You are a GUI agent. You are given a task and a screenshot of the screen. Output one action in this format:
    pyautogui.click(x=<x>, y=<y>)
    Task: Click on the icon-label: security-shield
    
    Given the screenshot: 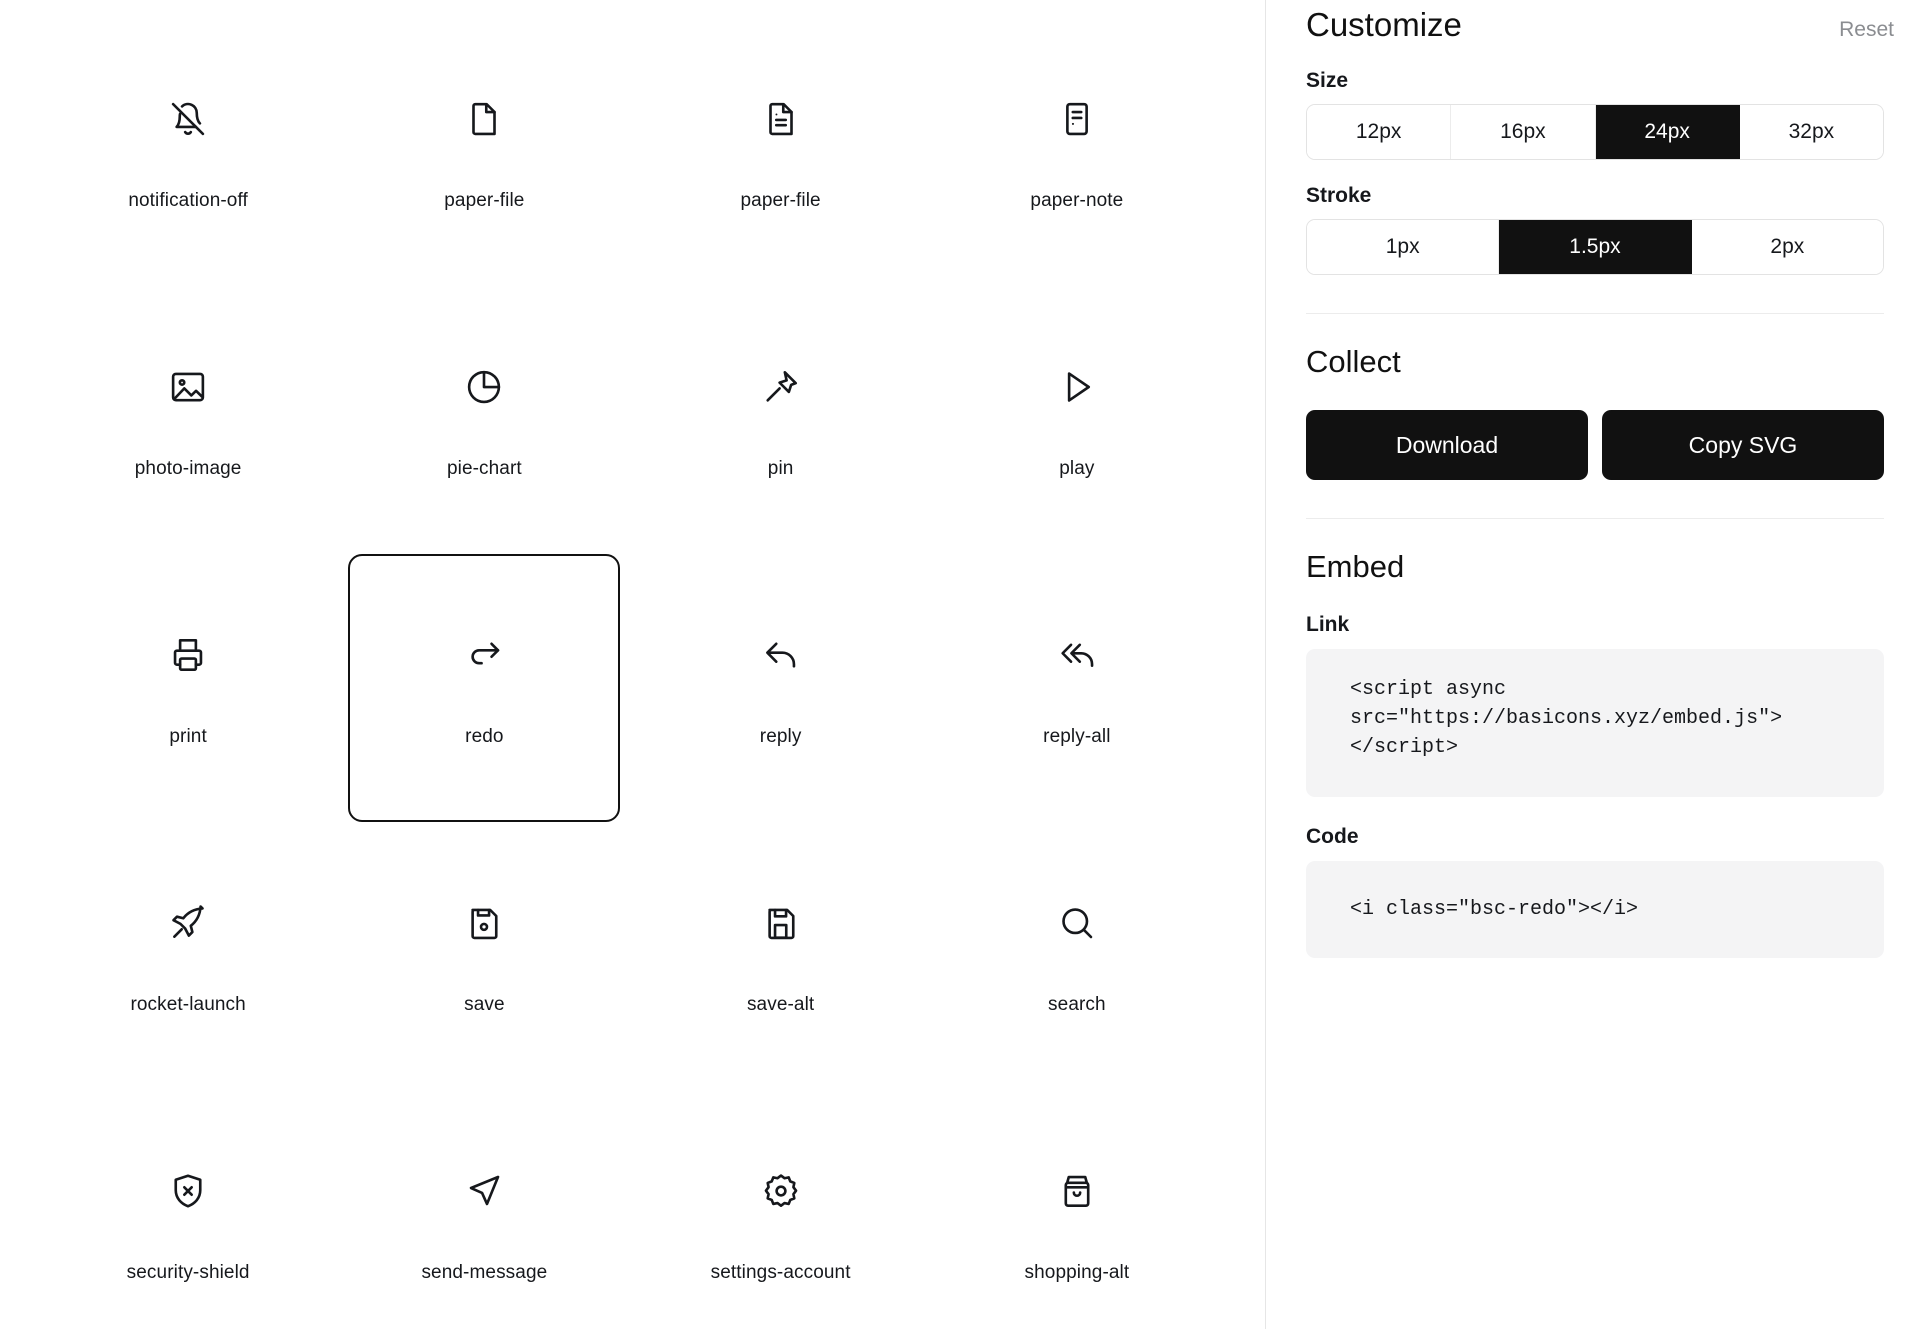 What is the action you would take?
    pyautogui.click(x=188, y=1272)
    